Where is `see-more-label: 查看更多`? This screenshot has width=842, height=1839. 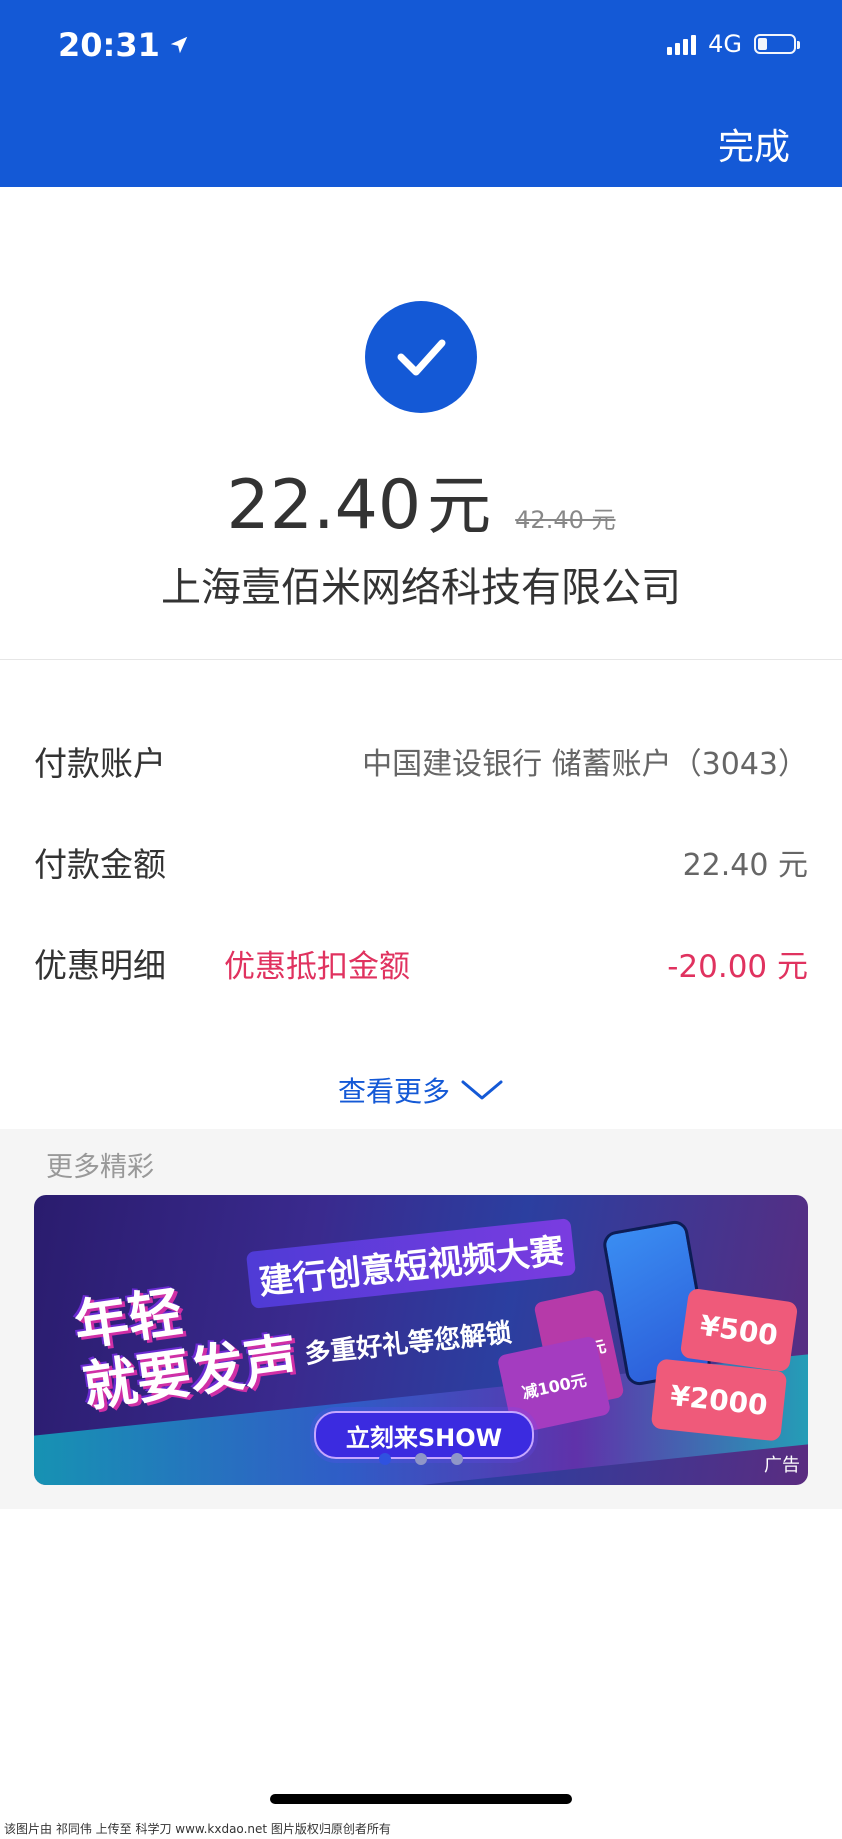 see-more-label: 查看更多 is located at coordinates (393, 1091).